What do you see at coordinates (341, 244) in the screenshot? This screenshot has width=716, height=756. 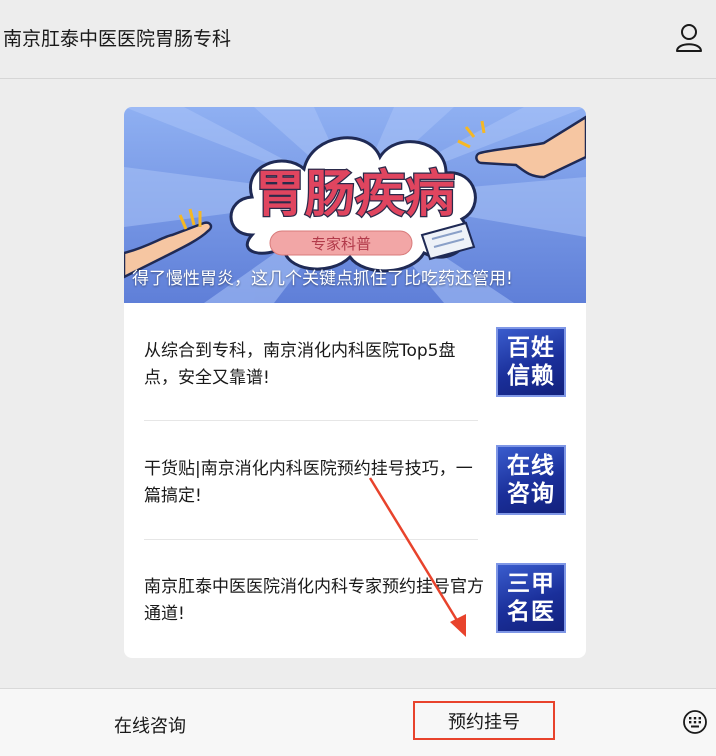 I see `banner-tag: 专家科普` at bounding box center [341, 244].